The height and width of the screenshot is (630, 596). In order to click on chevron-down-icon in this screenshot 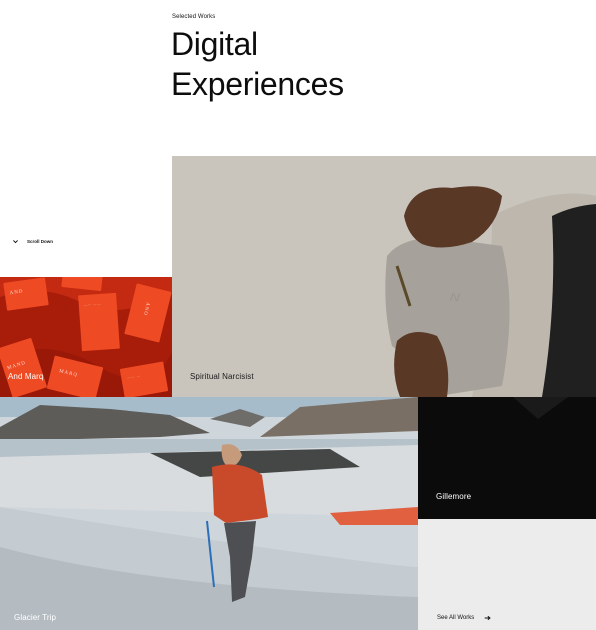, I will do `click(15, 242)`.